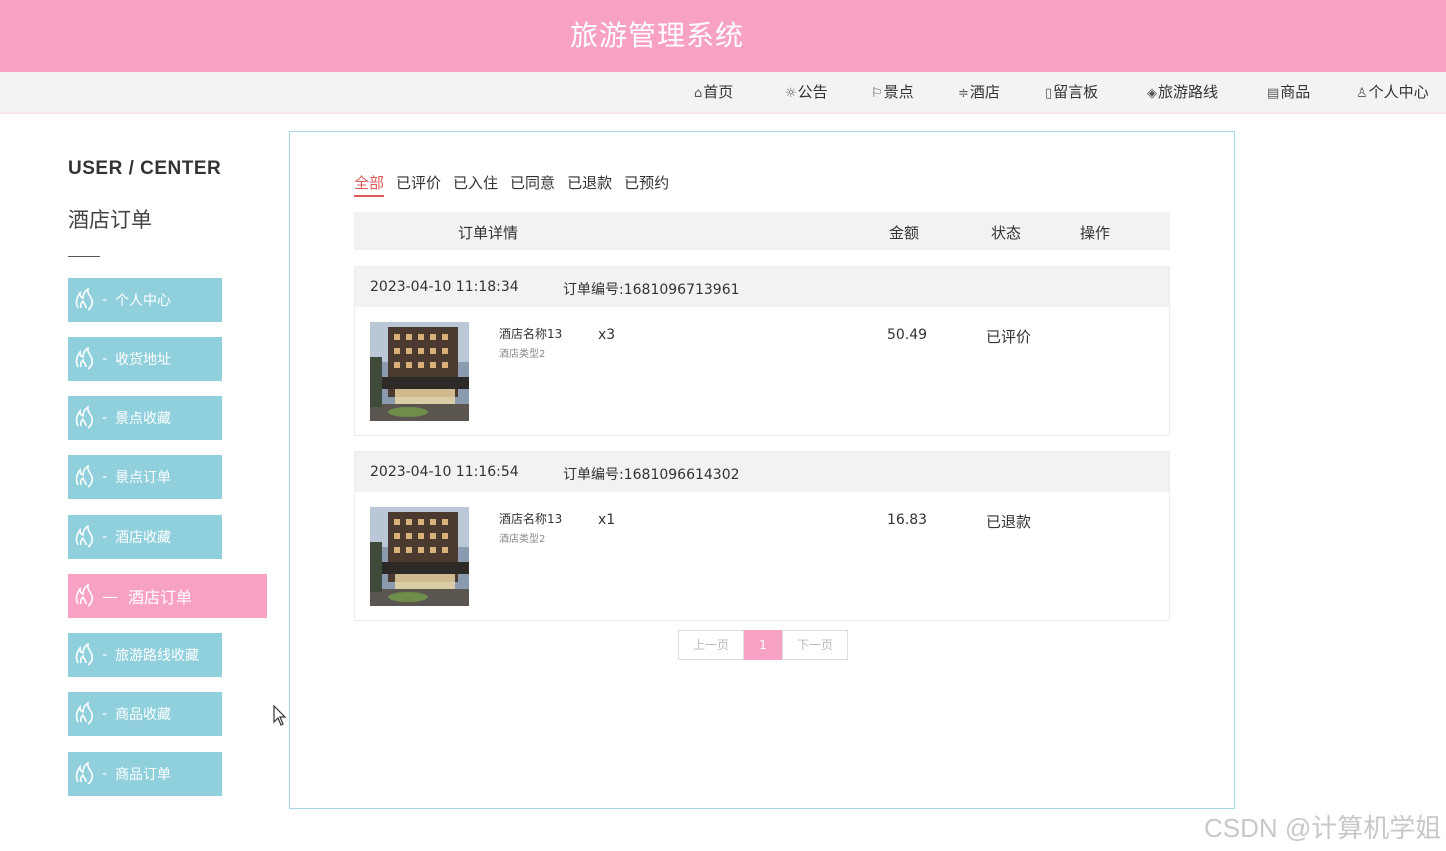 The image size is (1446, 851). What do you see at coordinates (904, 233) in the screenshot?
I see `header-amount: 金额` at bounding box center [904, 233].